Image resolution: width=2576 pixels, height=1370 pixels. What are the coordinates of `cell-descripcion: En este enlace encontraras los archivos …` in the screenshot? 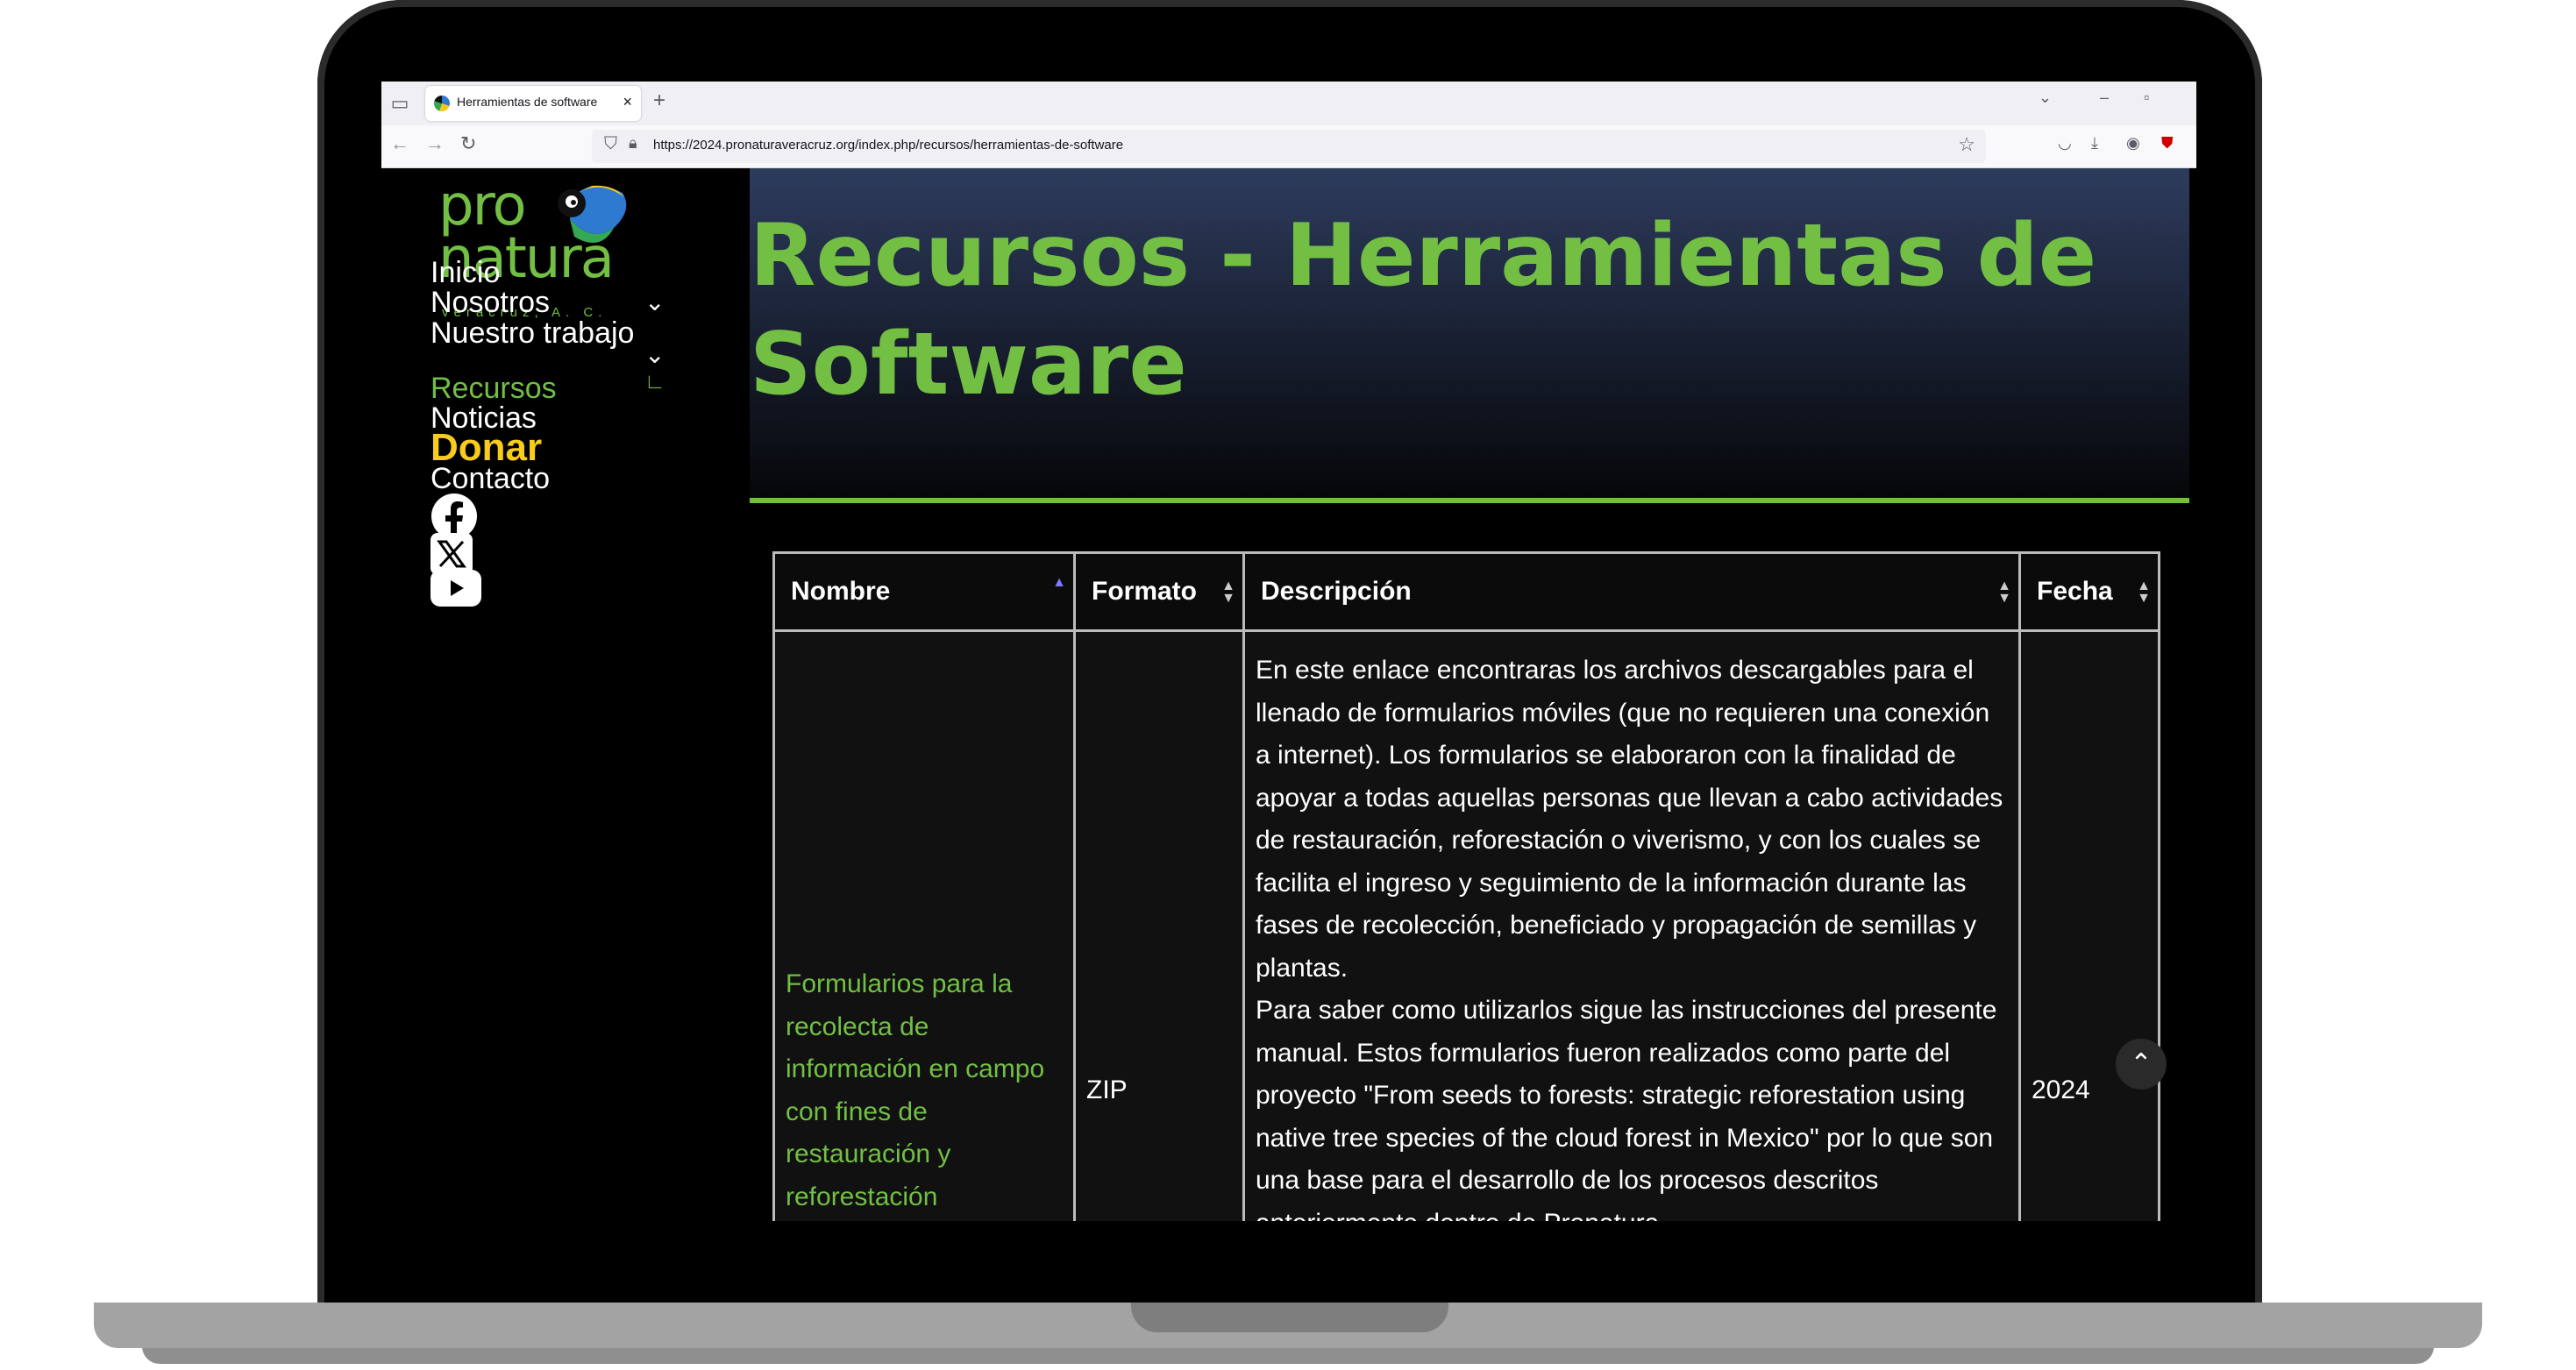 It's located at (1631, 925).